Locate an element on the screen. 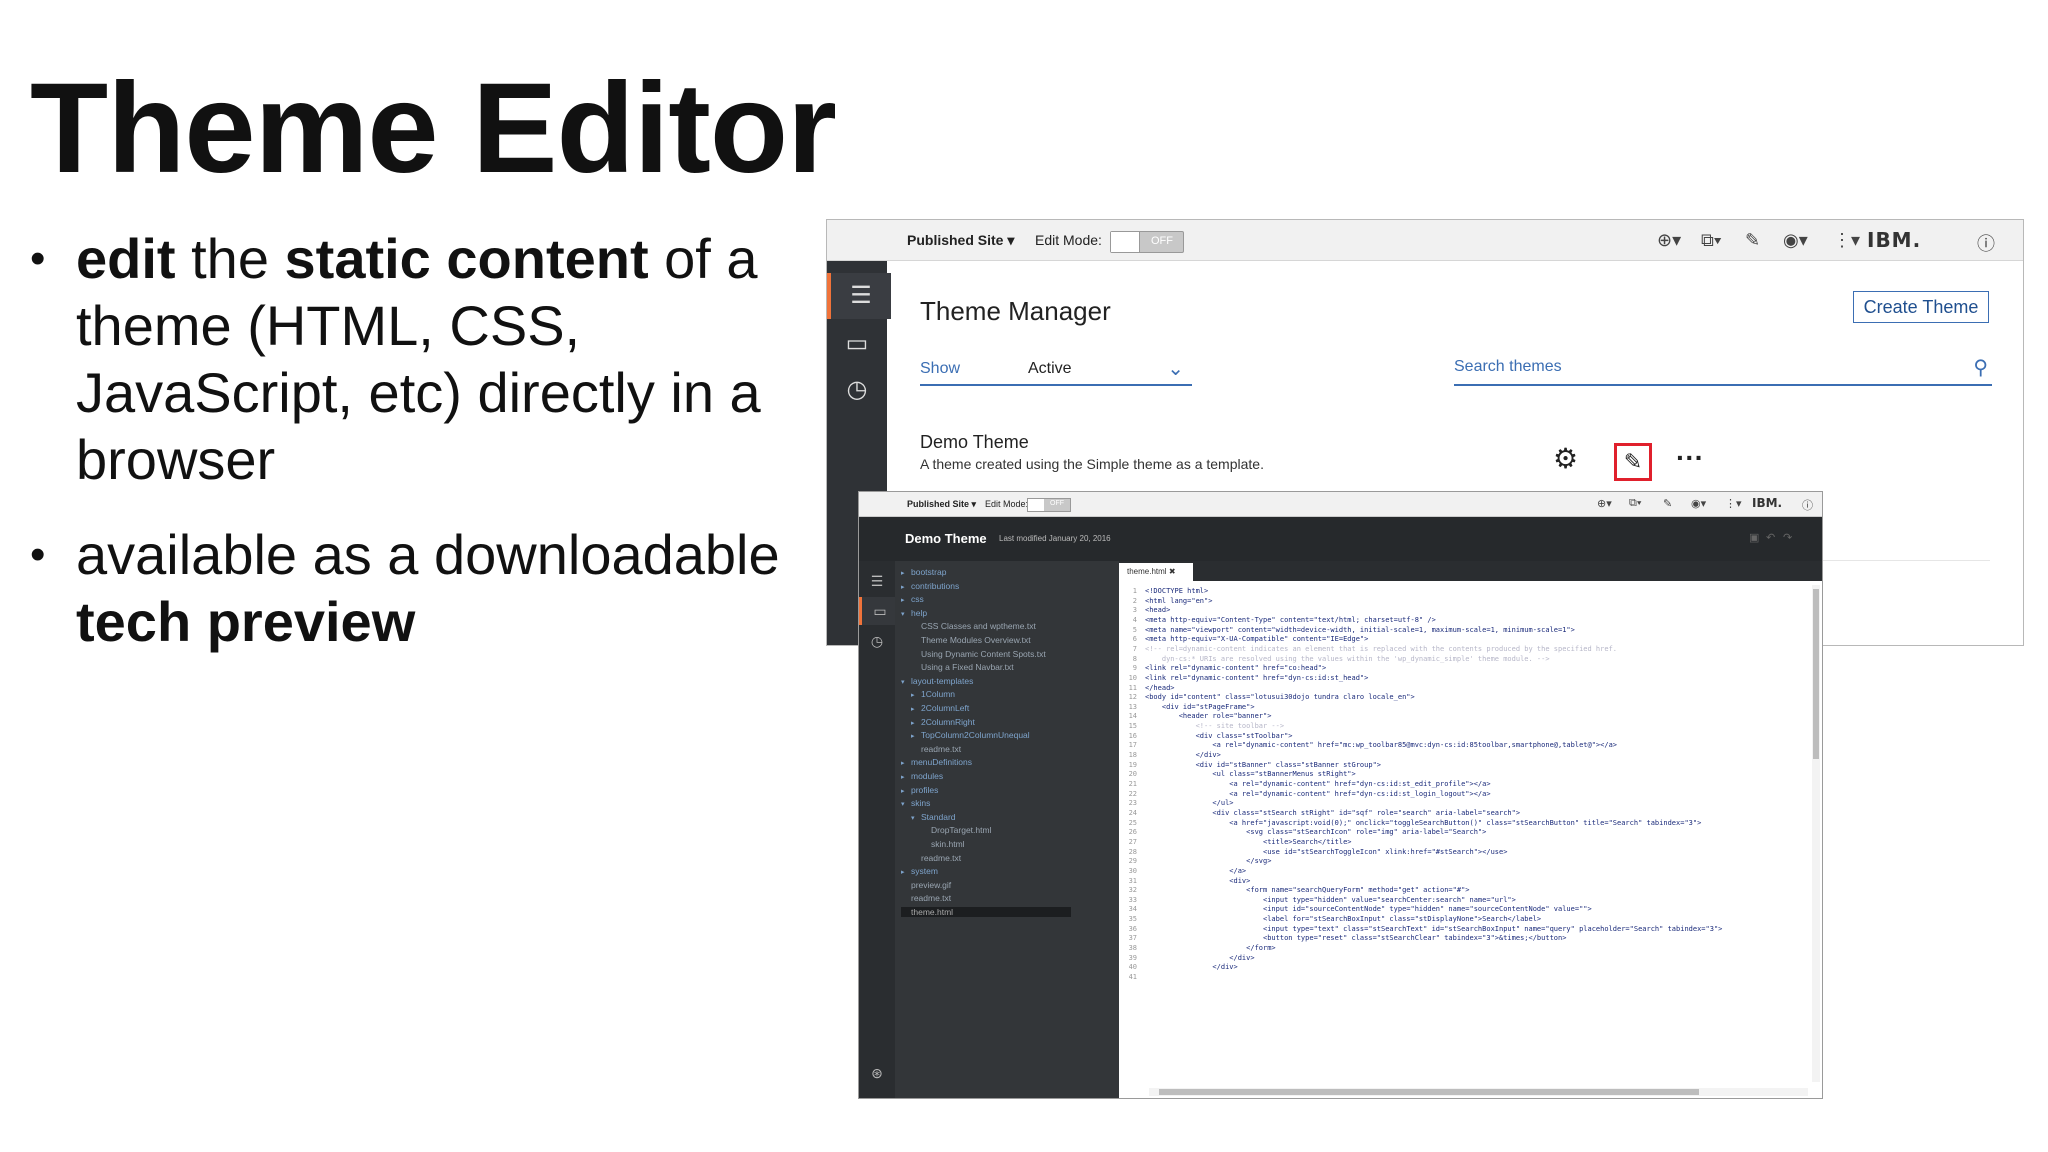  tree-item-label: contributions is located at coordinates (935, 585).